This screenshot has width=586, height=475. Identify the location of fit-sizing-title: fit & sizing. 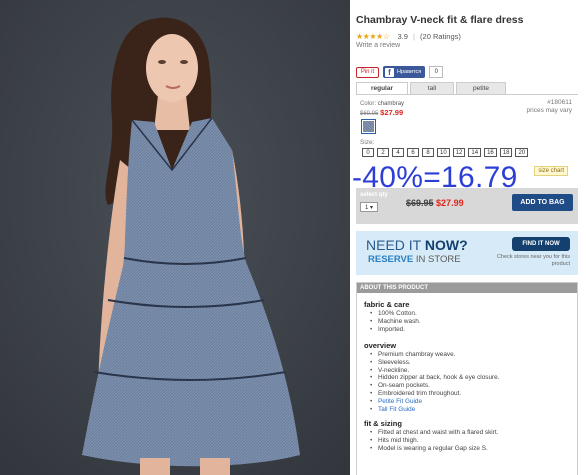
(383, 423).